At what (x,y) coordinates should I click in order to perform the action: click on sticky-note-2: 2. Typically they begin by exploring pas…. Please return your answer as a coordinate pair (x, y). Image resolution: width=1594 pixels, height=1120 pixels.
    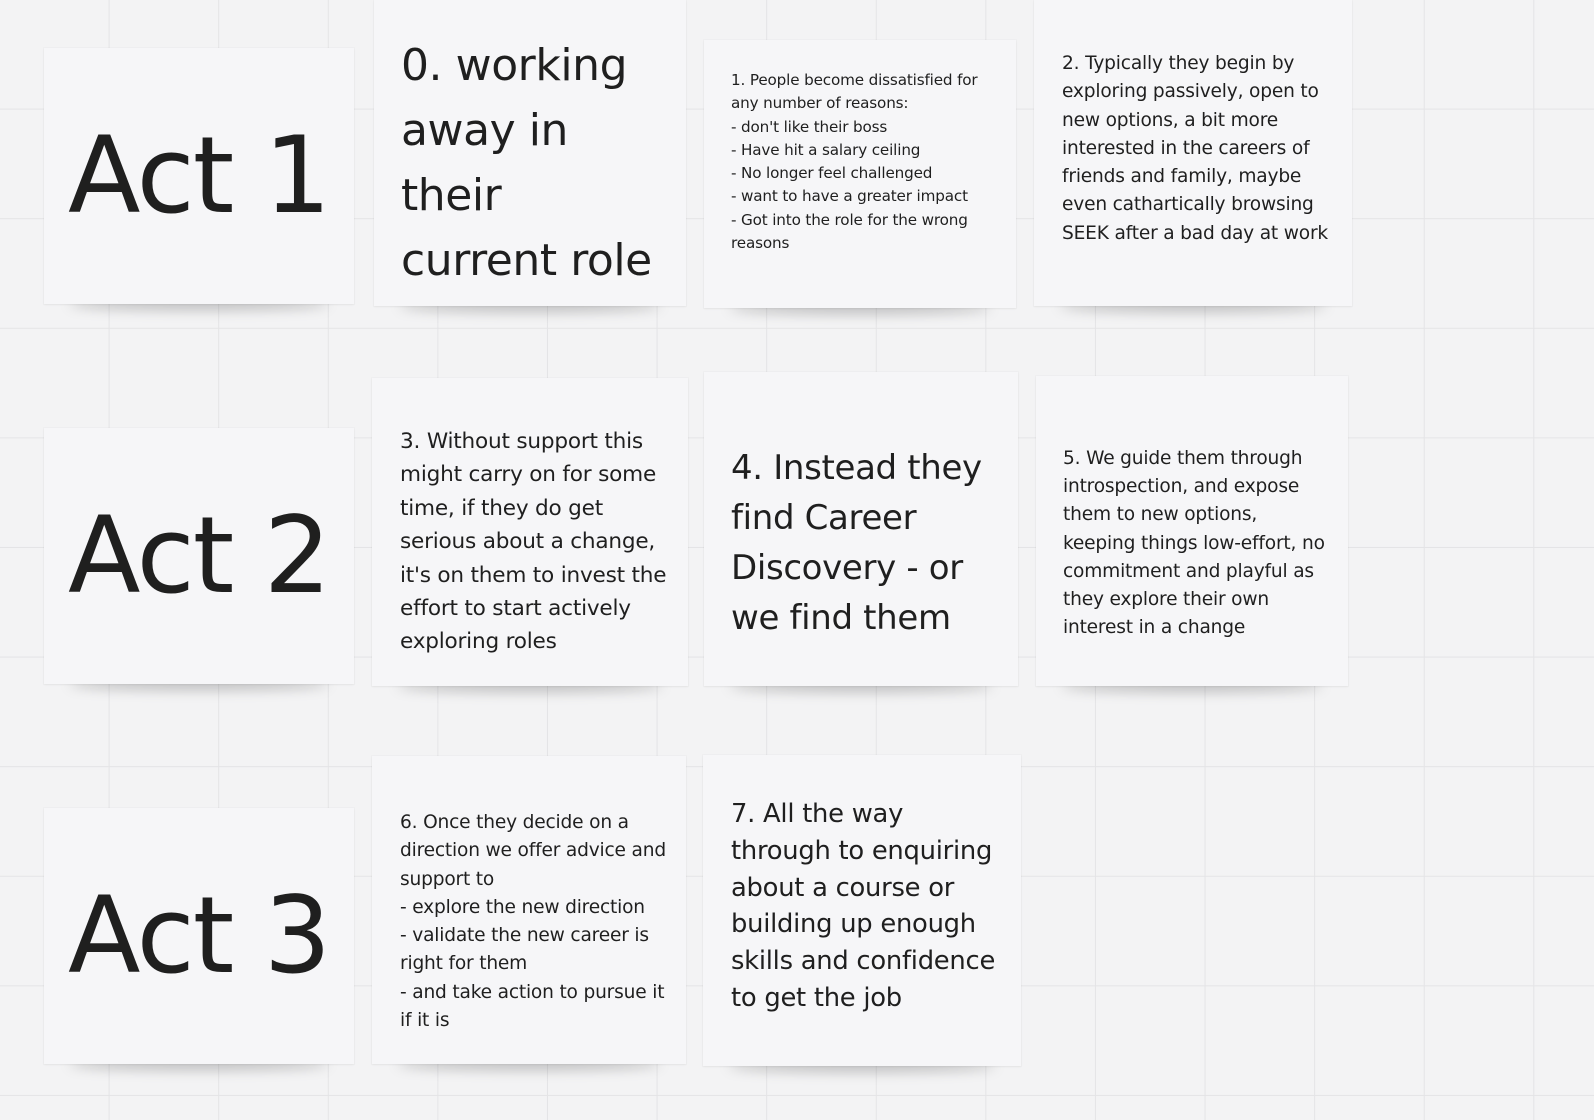
    Looking at the image, I should click on (1193, 153).